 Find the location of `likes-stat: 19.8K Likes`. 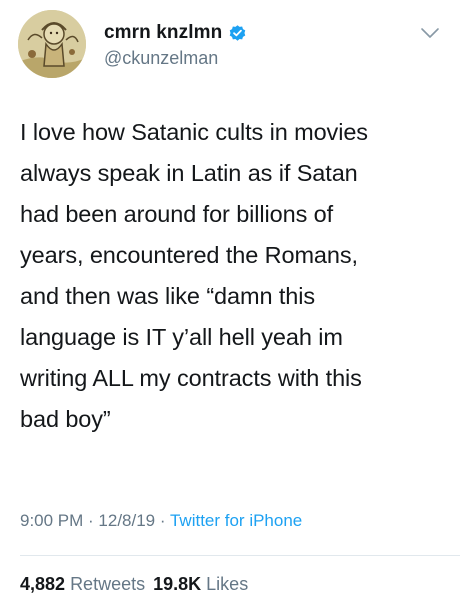

likes-stat: 19.8K Likes is located at coordinates (200, 584).